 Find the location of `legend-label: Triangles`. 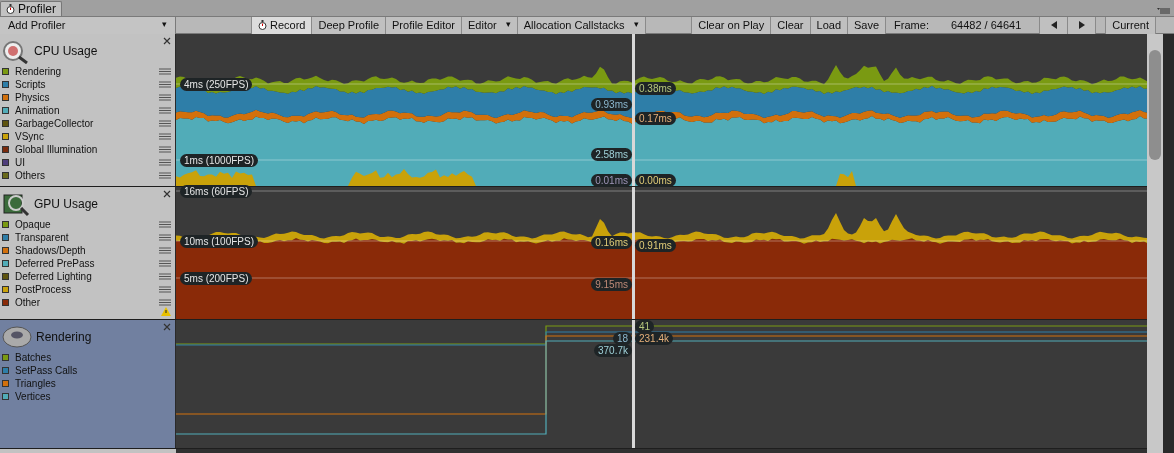

legend-label: Triangles is located at coordinates (36, 383).